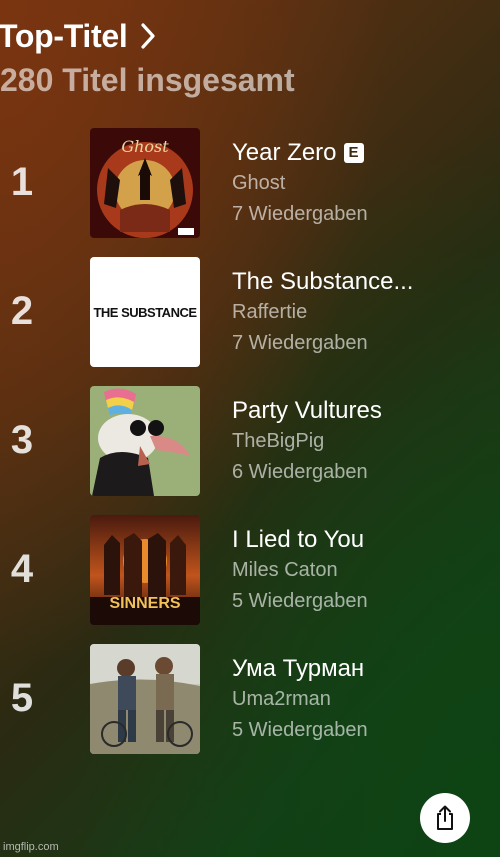 The width and height of the screenshot is (500, 857). What do you see at coordinates (22, 440) in the screenshot?
I see `rank-number: 3` at bounding box center [22, 440].